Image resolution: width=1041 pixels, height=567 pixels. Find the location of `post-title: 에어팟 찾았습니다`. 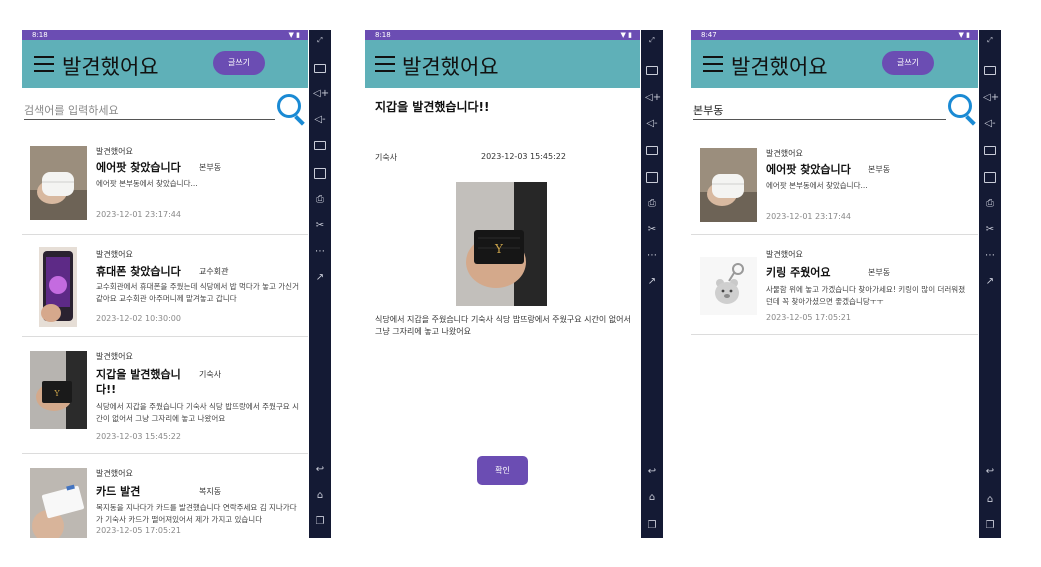

post-title: 에어팟 찾았습니다 is located at coordinates (138, 167).